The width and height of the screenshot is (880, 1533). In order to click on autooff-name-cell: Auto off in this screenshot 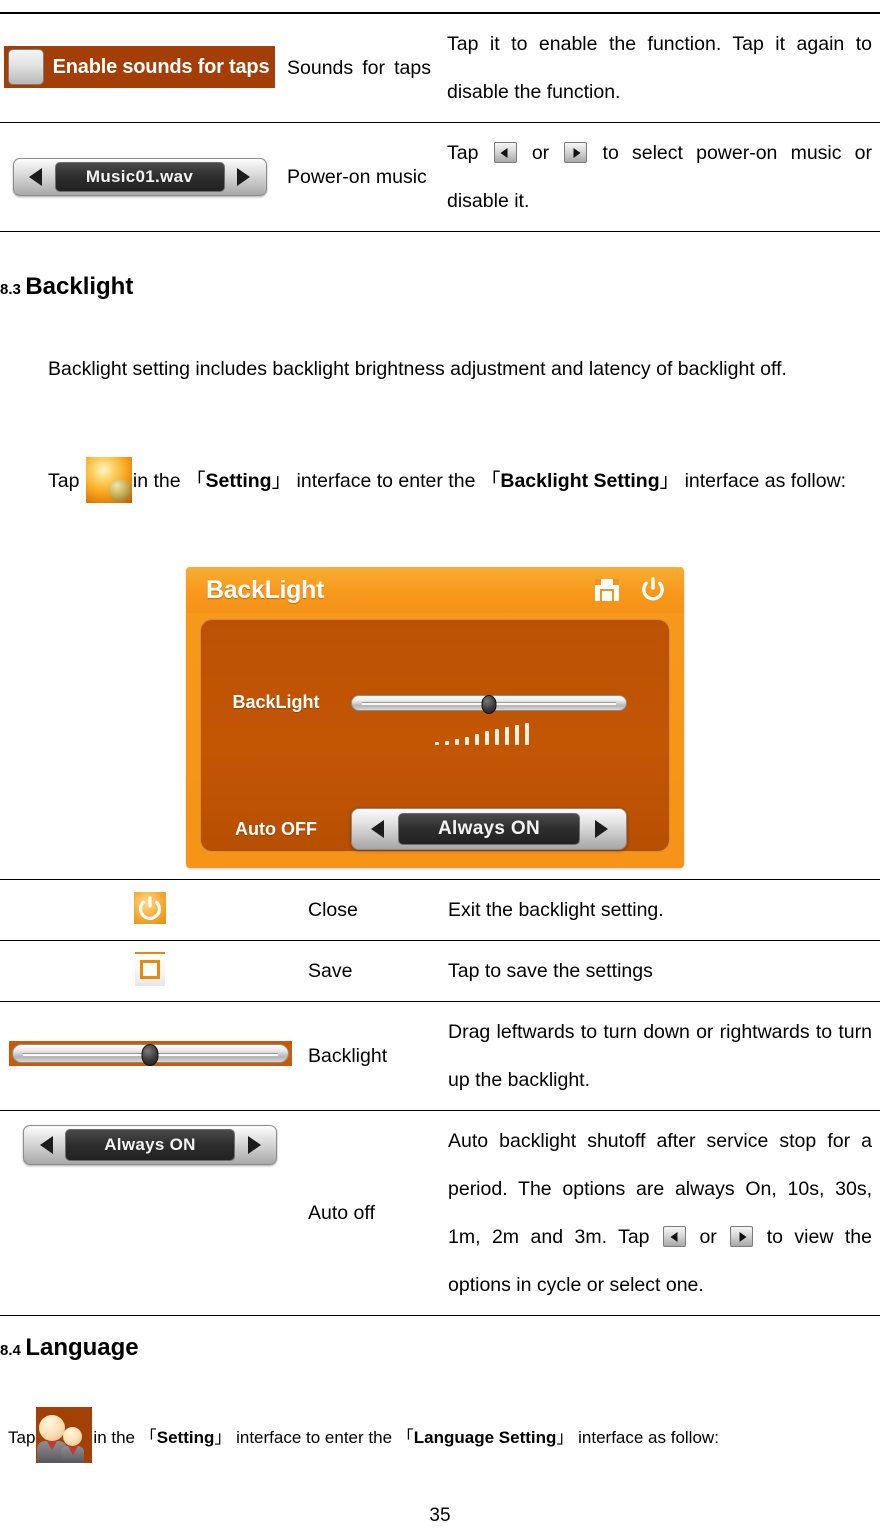, I will do `click(370, 1213)`.